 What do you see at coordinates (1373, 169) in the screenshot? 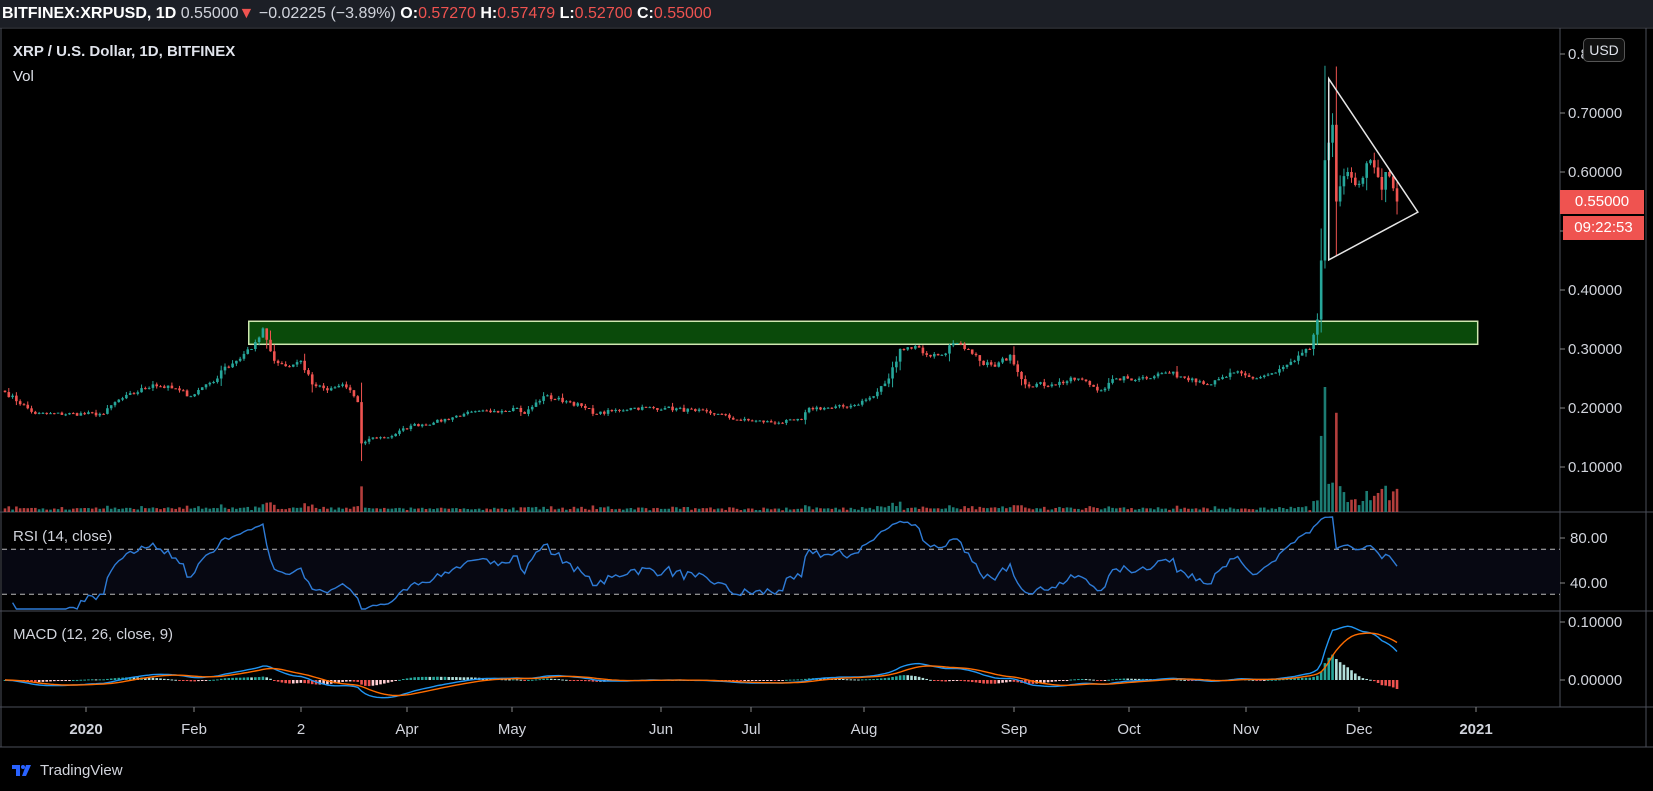
I see `symmetrical-triangle-drawing` at bounding box center [1373, 169].